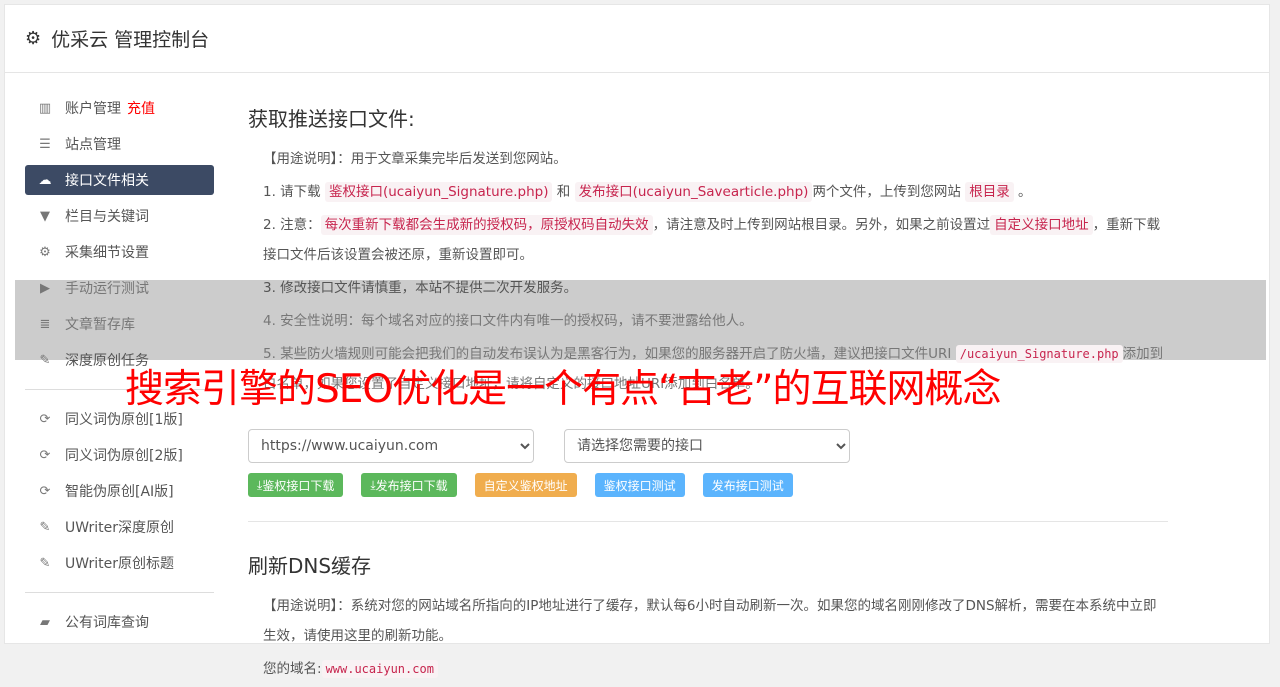 This screenshot has width=1280, height=687. What do you see at coordinates (747, 485) in the screenshot?
I see `publish-test-button: 发布接口测试` at bounding box center [747, 485].